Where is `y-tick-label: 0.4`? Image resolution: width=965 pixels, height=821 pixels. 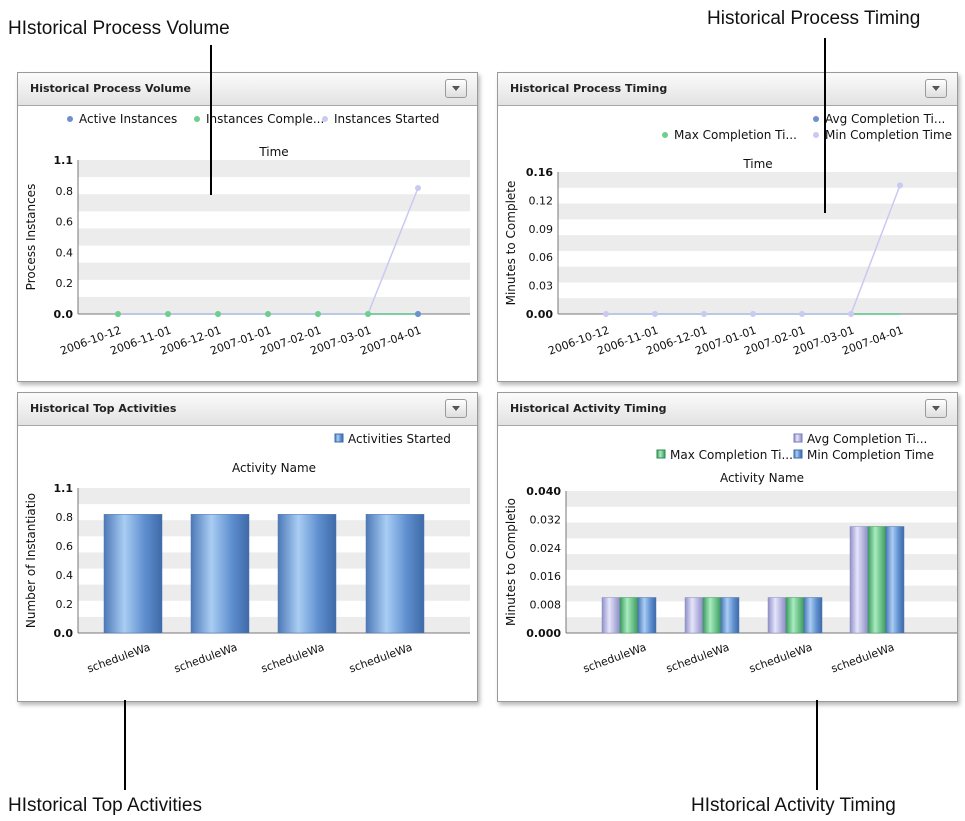 y-tick-label: 0.4 is located at coordinates (65, 575).